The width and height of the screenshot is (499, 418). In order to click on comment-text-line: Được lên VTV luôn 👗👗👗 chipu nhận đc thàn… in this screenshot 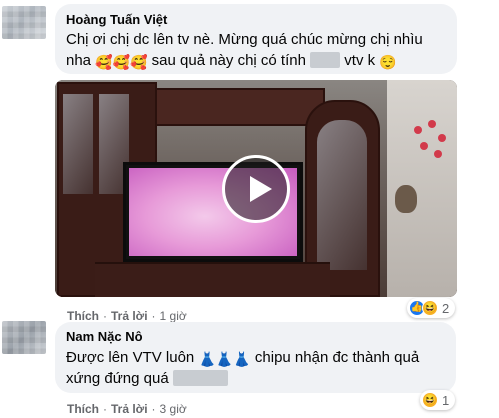, I will do `click(242, 358)`.